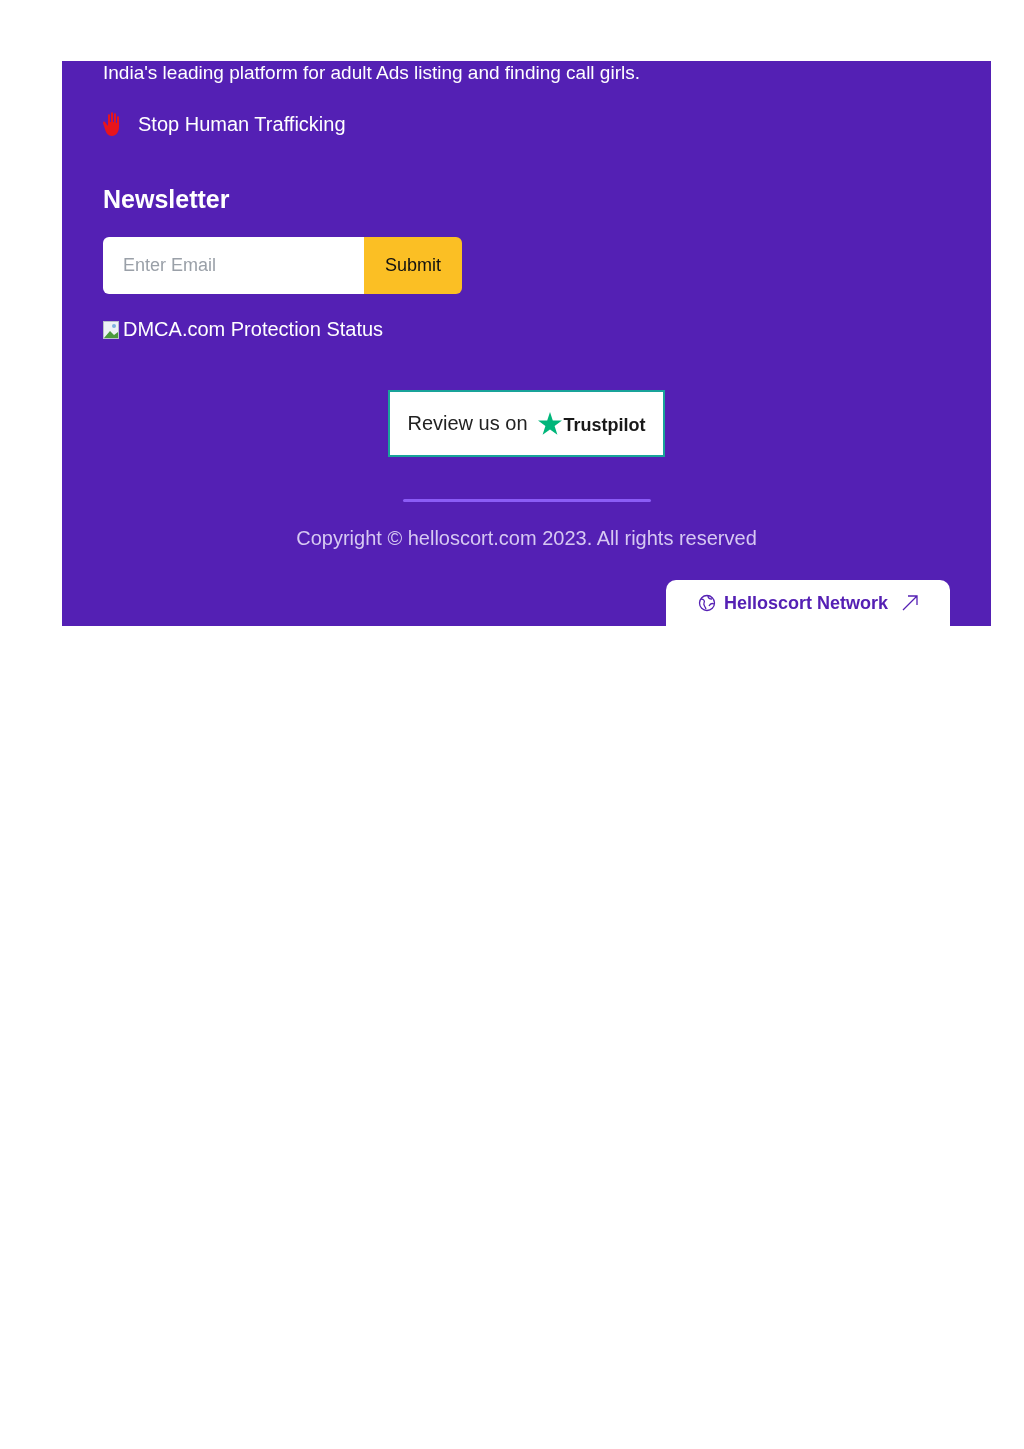 This screenshot has width=1024, height=1449. I want to click on submit-button: Submit, so click(413, 265).